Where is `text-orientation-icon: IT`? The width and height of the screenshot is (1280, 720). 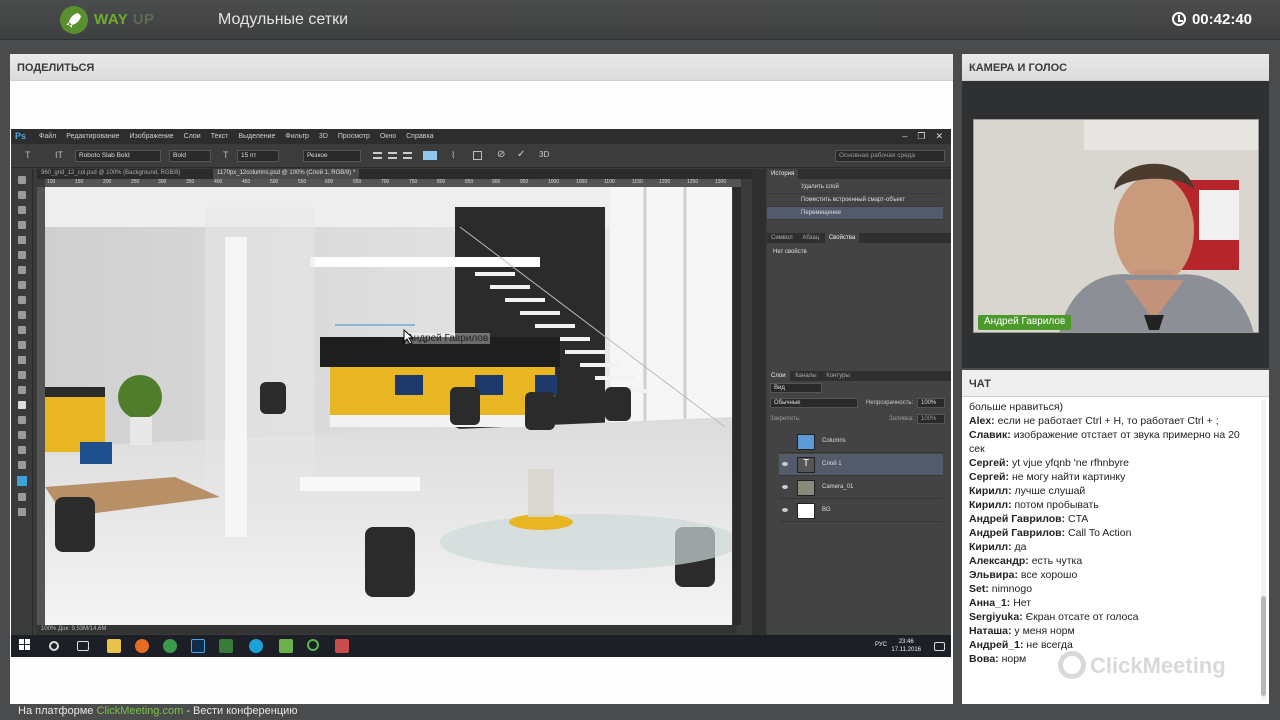 text-orientation-icon: IT is located at coordinates (59, 155).